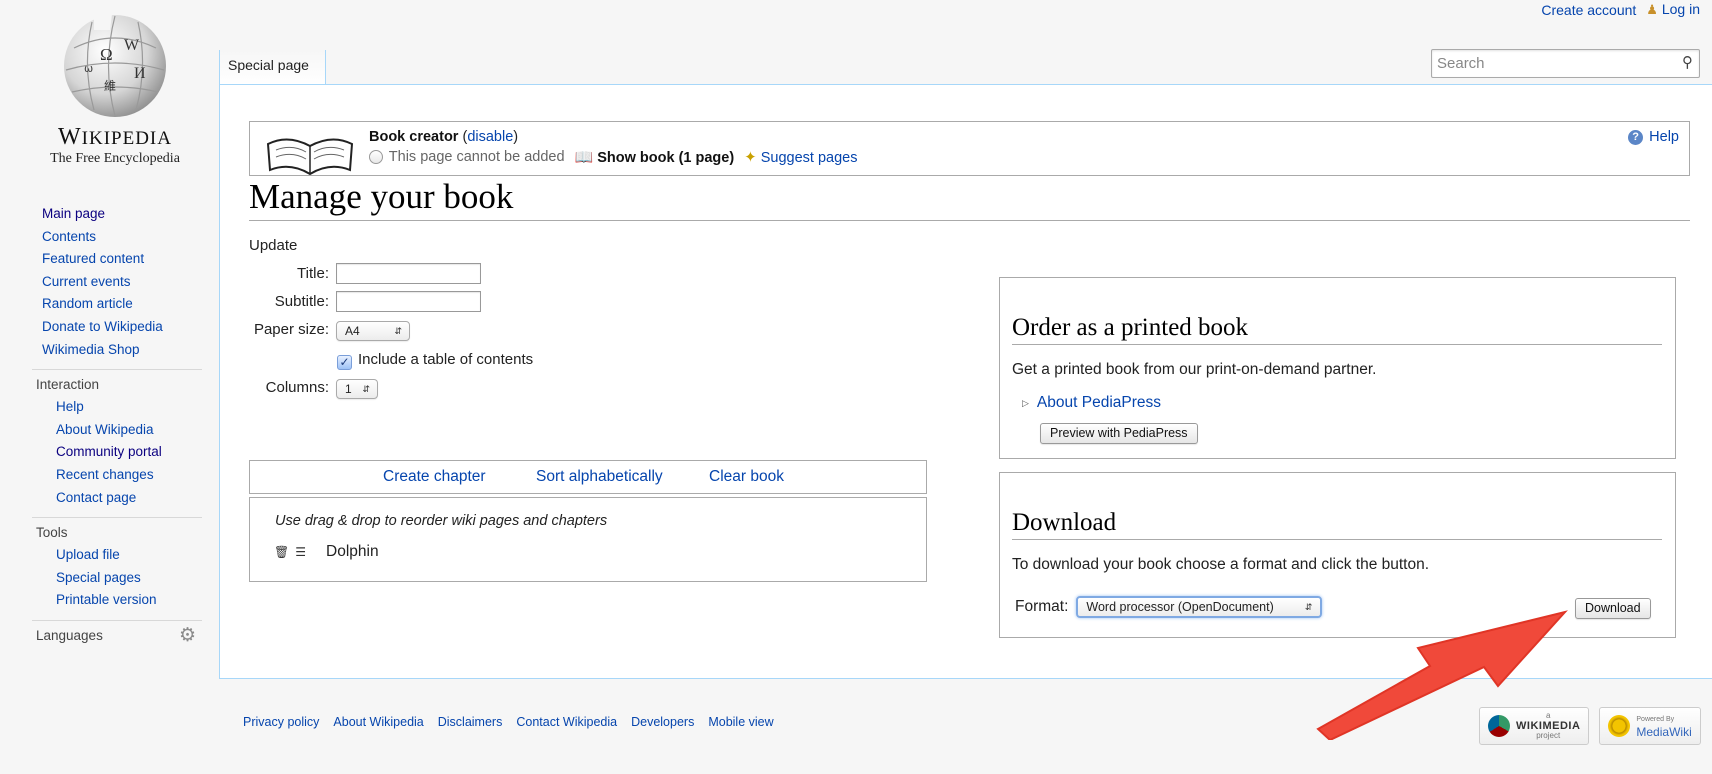  Describe the element at coordinates (301, 301) in the screenshot. I see `subtitle-label: Subtitle:` at that location.